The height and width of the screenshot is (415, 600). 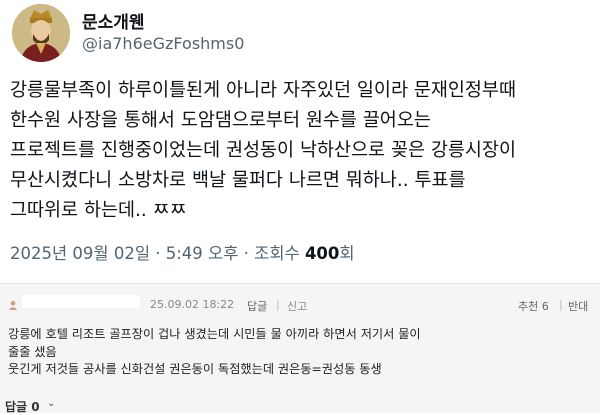 I want to click on tweet-text-line: 무산시켰다니 소방차로 백날 물퍼다 나르면 뭐하나.. 투표를, so click(x=238, y=180).